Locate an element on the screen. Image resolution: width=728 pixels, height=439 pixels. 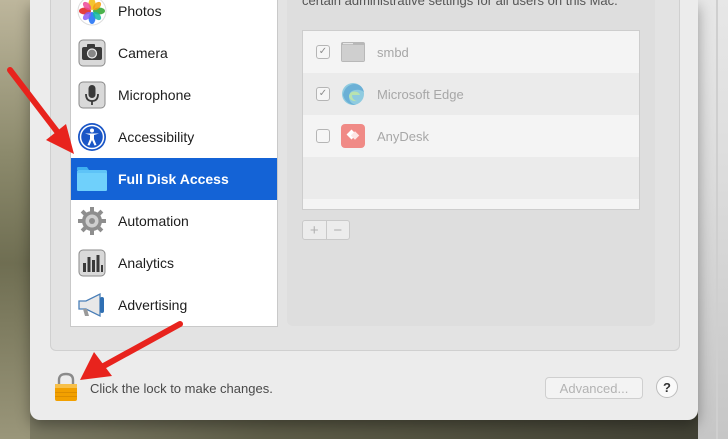
sidebar-item-camera: Camera is located at coordinates (174, 53).